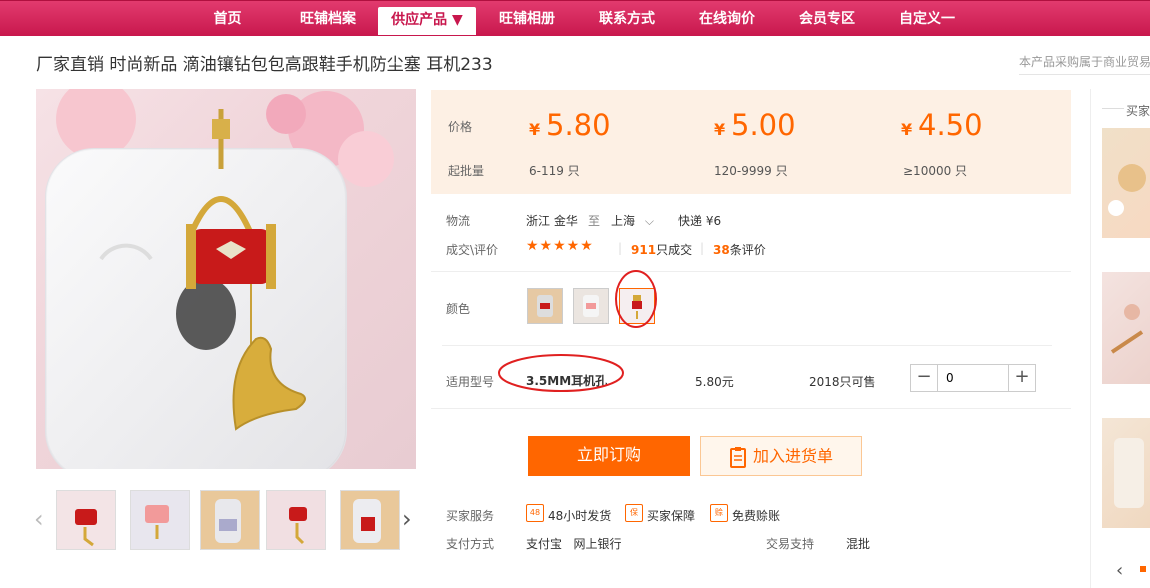  Describe the element at coordinates (1137, 110) in the screenshot. I see `sidebar-title: 买家` at that location.